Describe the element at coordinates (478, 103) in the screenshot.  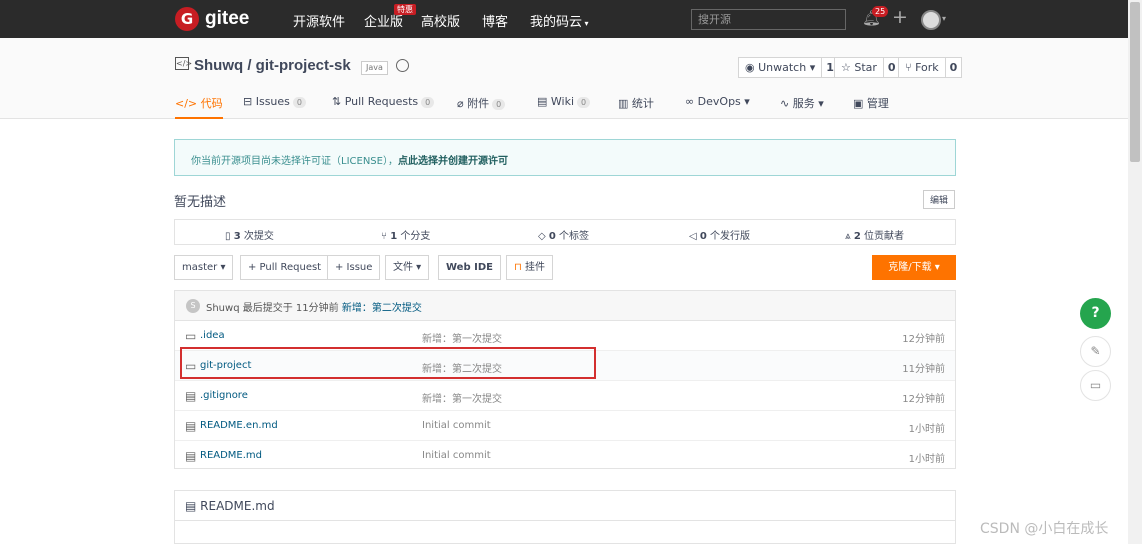
I see `tab-attachments-label: 附件` at that location.